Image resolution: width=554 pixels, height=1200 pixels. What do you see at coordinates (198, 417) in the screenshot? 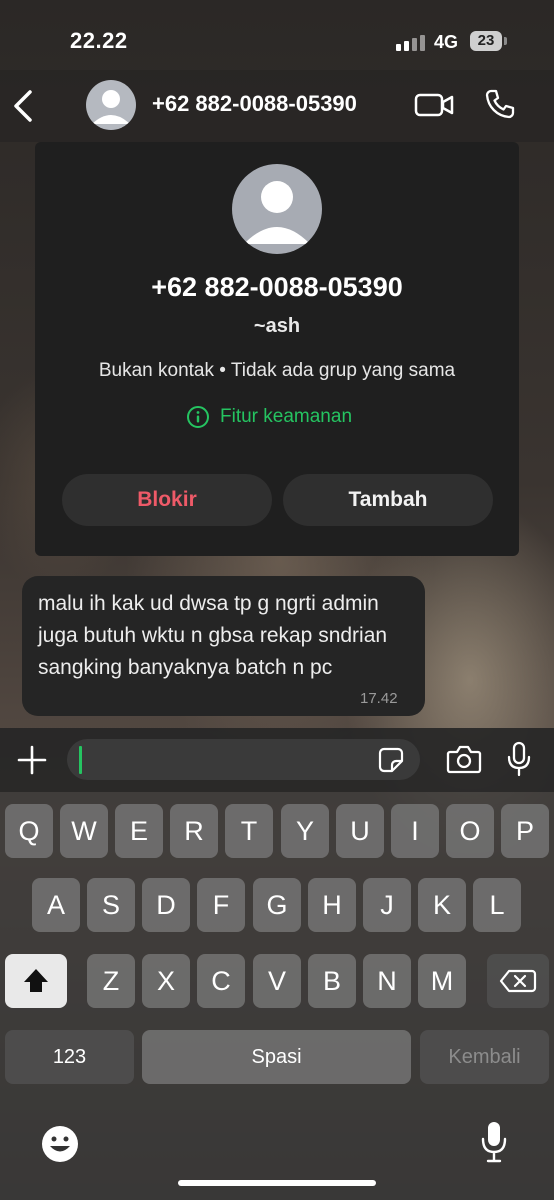
I see `info-icon` at bounding box center [198, 417].